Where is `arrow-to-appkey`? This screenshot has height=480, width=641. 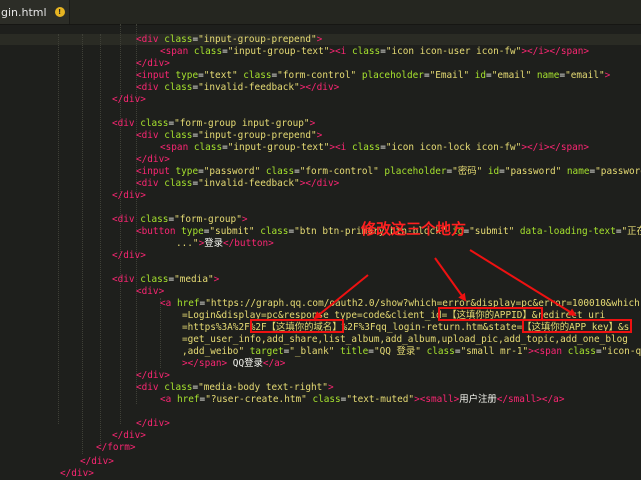 arrow-to-appkey is located at coordinates (523, 283).